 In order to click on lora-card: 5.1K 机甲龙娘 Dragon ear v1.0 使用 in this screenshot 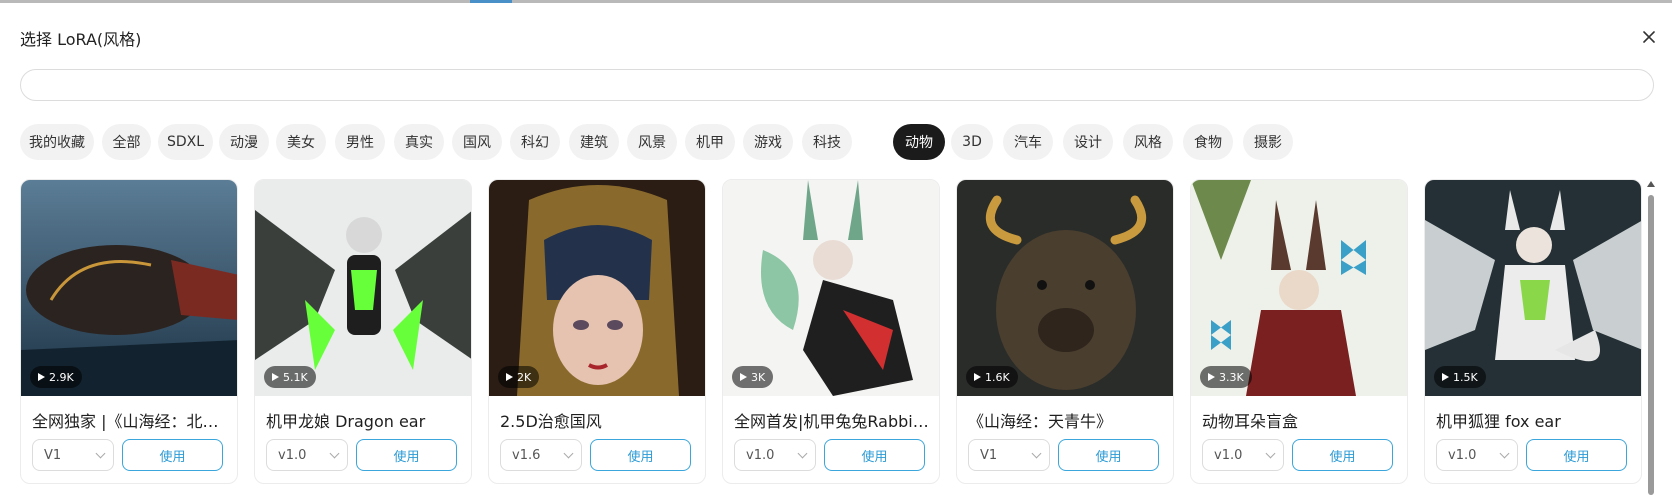, I will do `click(363, 331)`.